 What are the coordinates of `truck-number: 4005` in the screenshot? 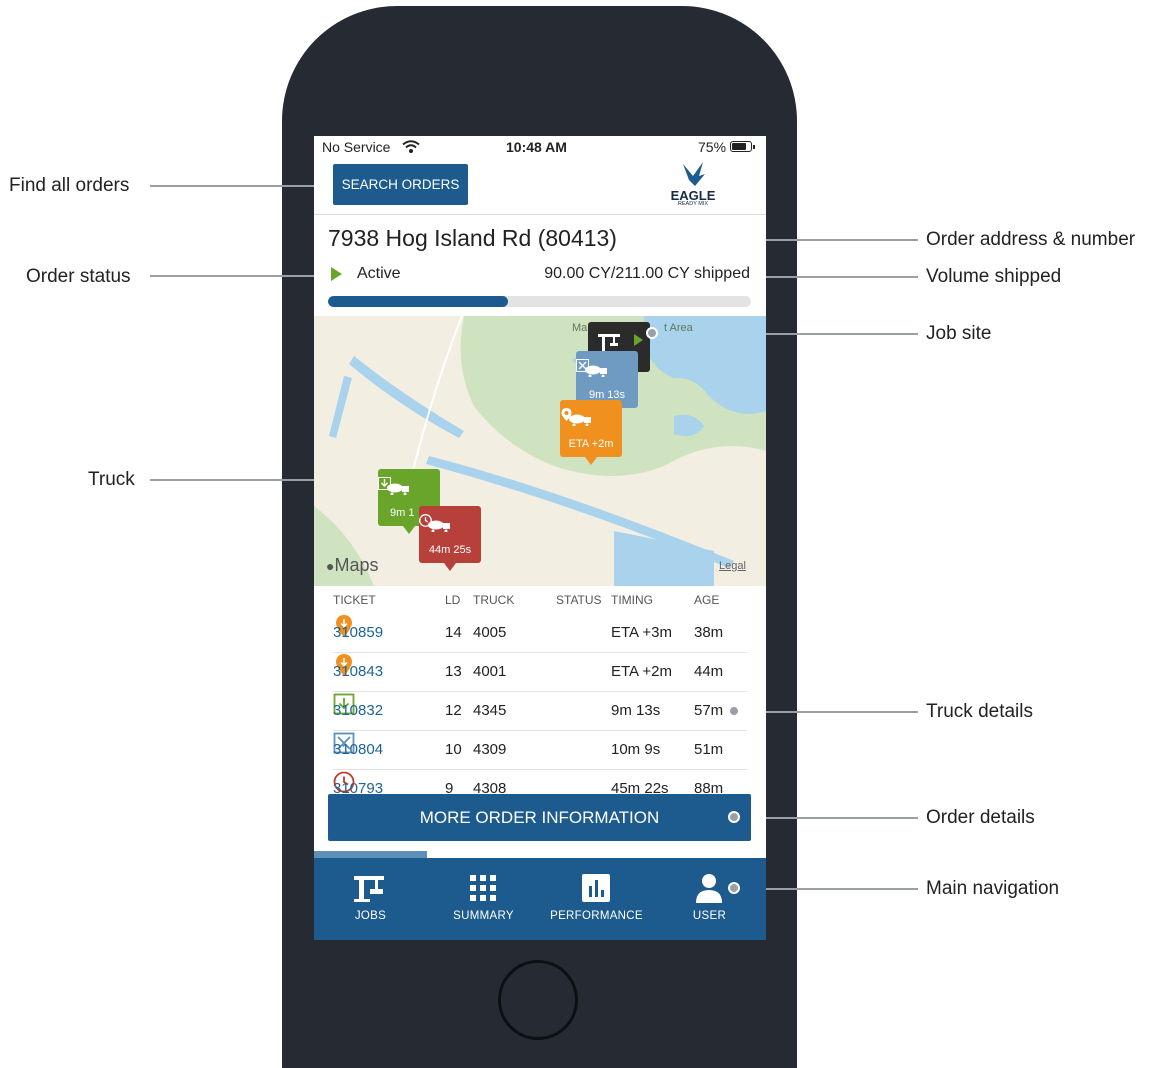 It's located at (490, 632).